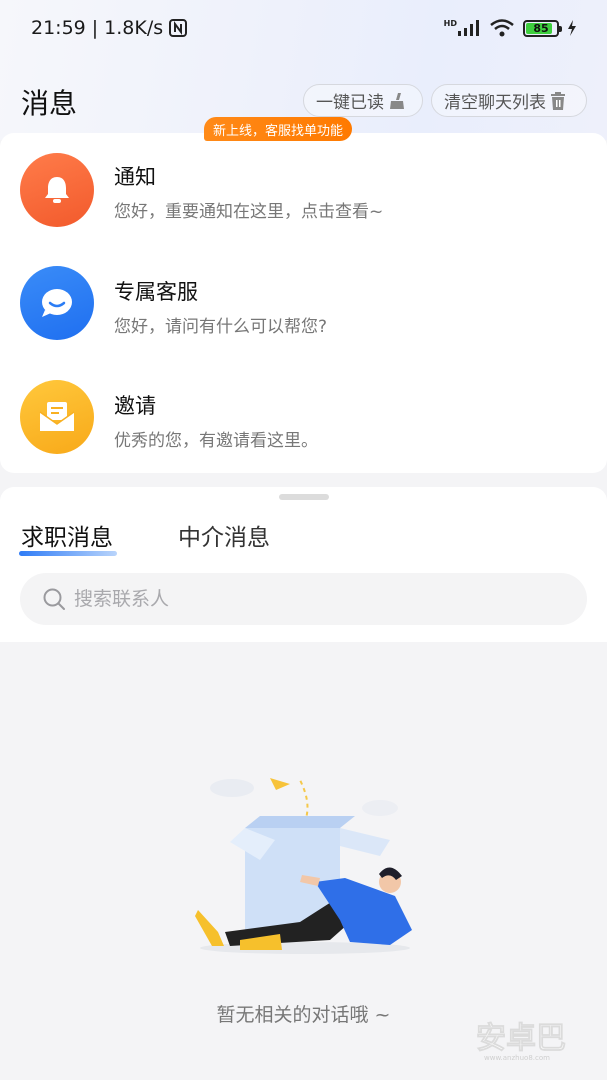  Describe the element at coordinates (521, 1038) in the screenshot. I see `svg-text: 安卓巴` at that location.